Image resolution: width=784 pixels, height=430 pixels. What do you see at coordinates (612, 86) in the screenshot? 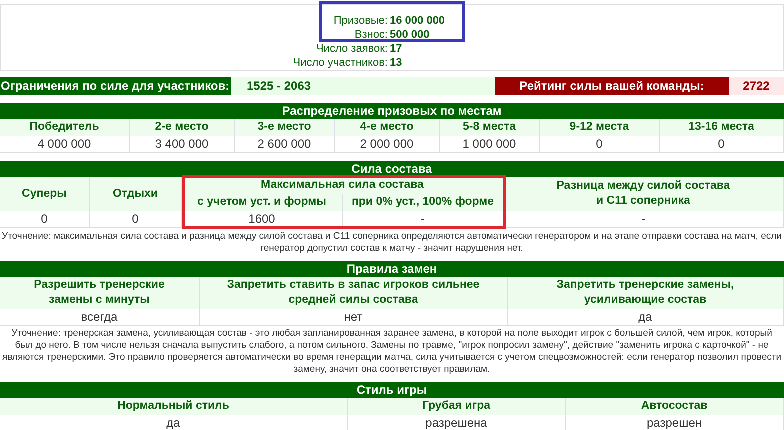
I see `rating-label: Рейтинг силы вашей команды:` at bounding box center [612, 86].